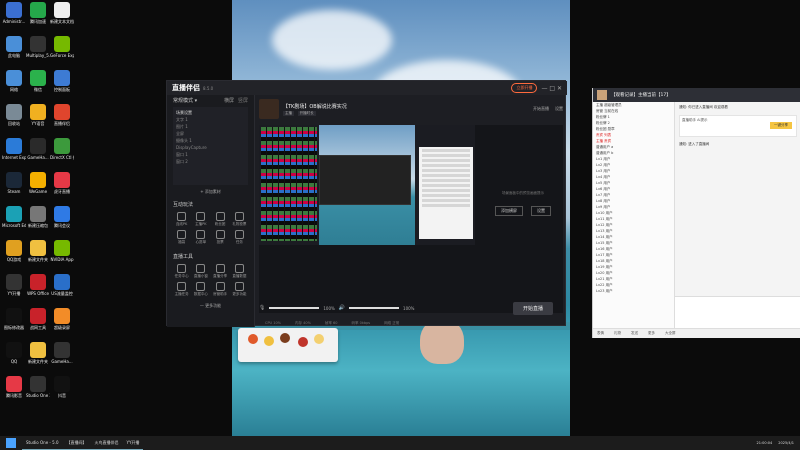 This screenshot has height=450, width=800. I want to click on tool-item: 直播小窗, so click(200, 271).